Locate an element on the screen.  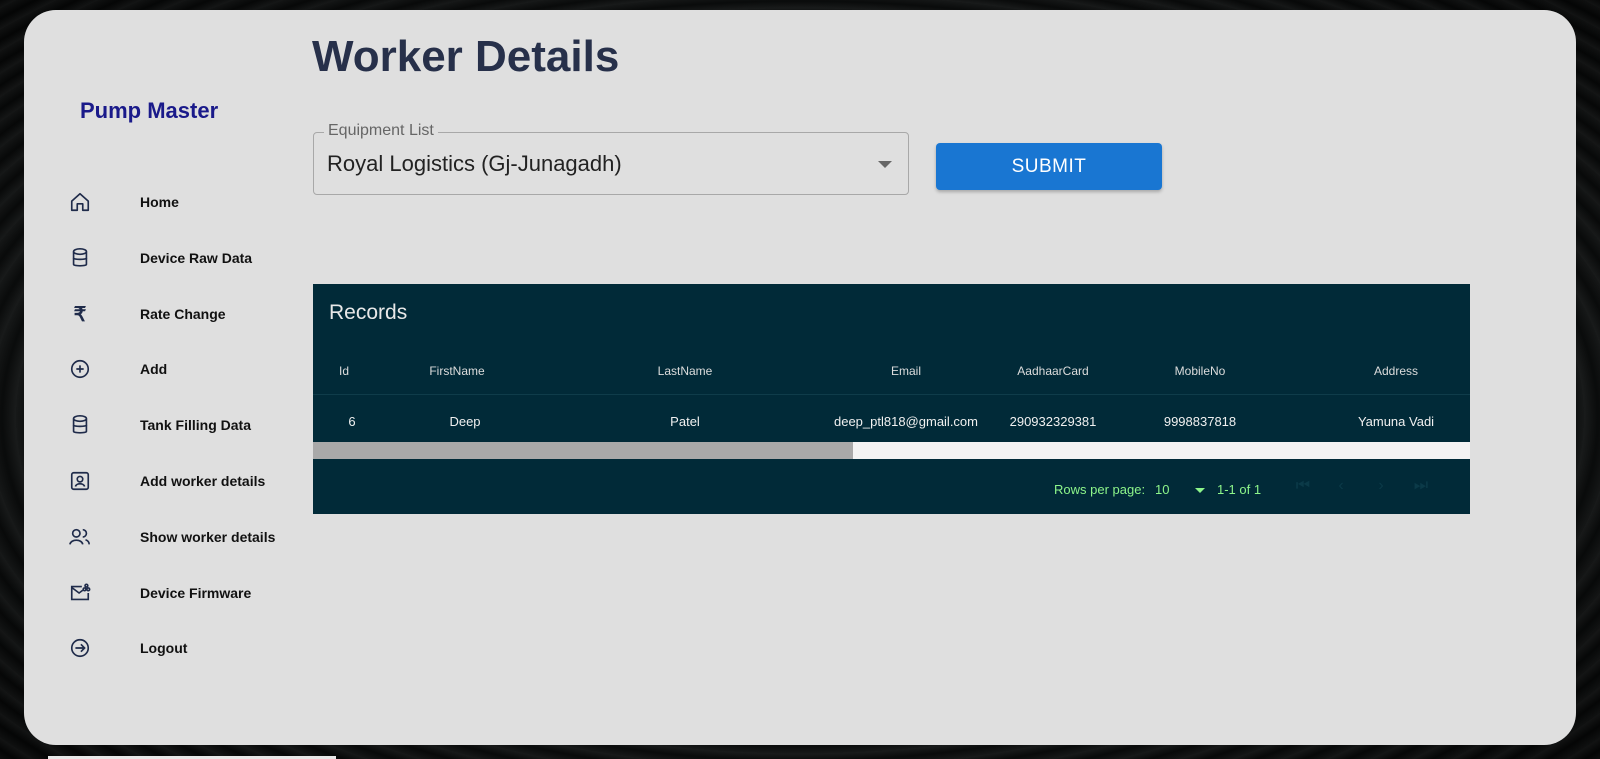
previous-page-icon: ‹ is located at coordinates (1341, 486).